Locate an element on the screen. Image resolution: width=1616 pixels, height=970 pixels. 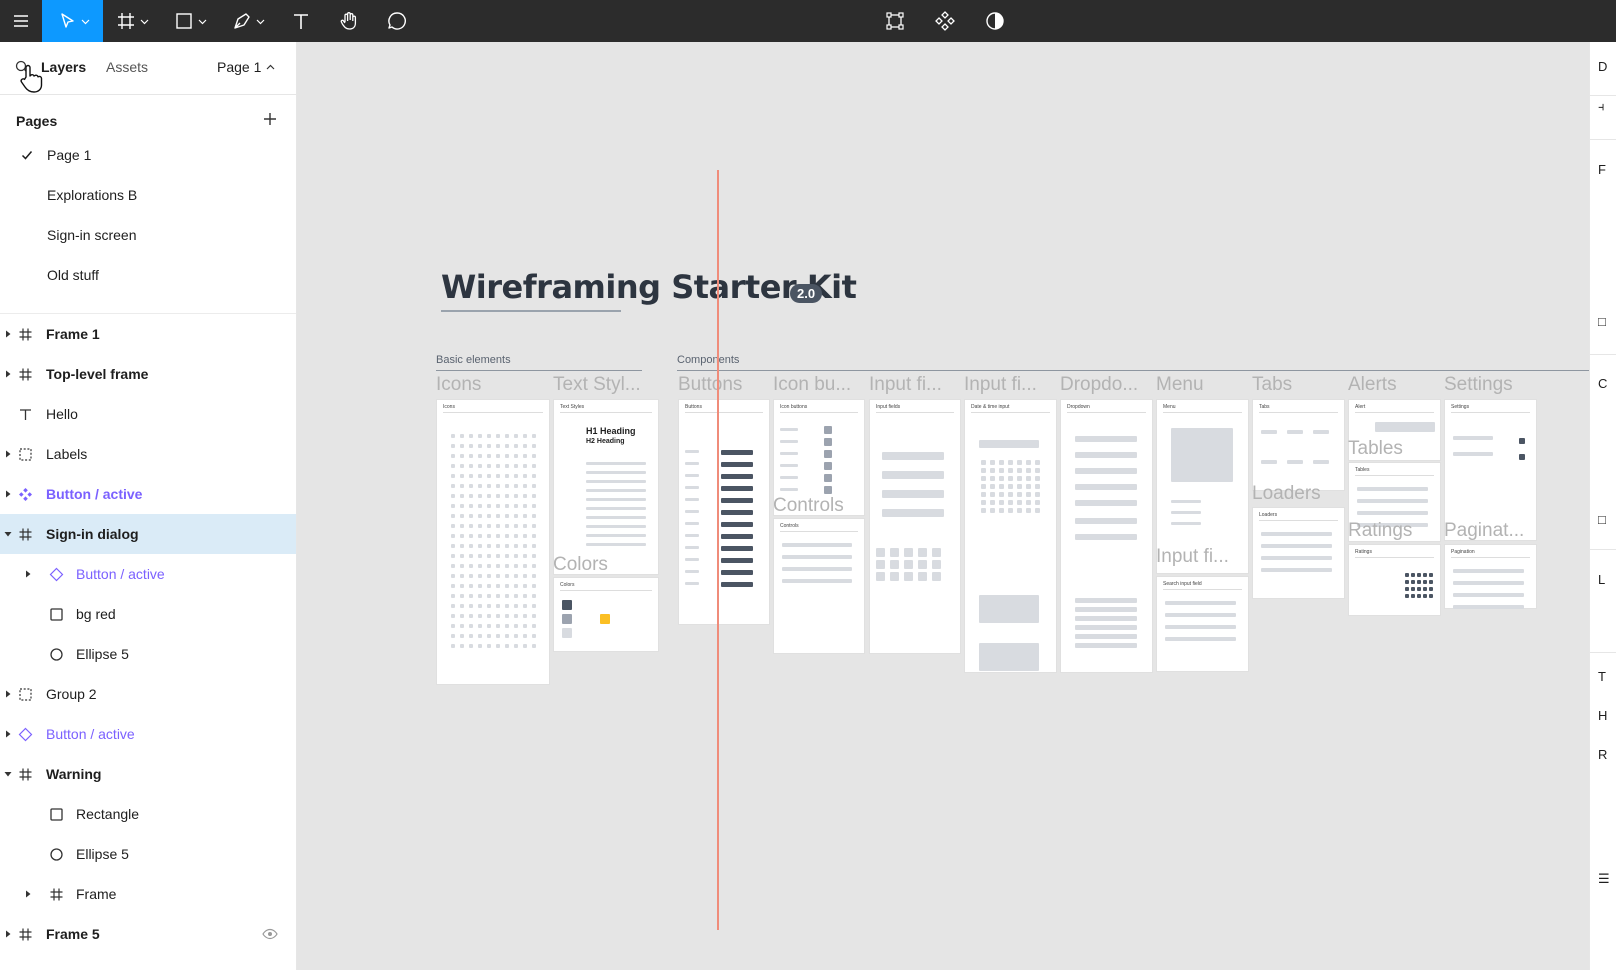
page-item: Explorations B is located at coordinates (148, 195).